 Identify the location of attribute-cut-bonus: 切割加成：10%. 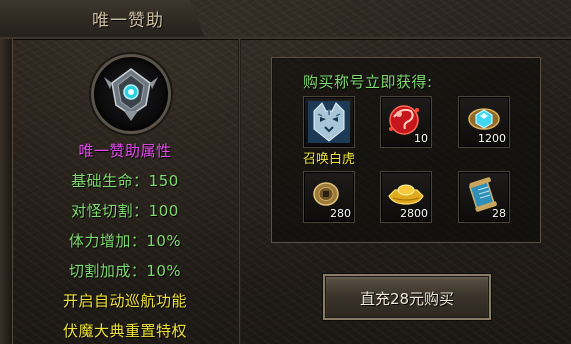
(125, 271).